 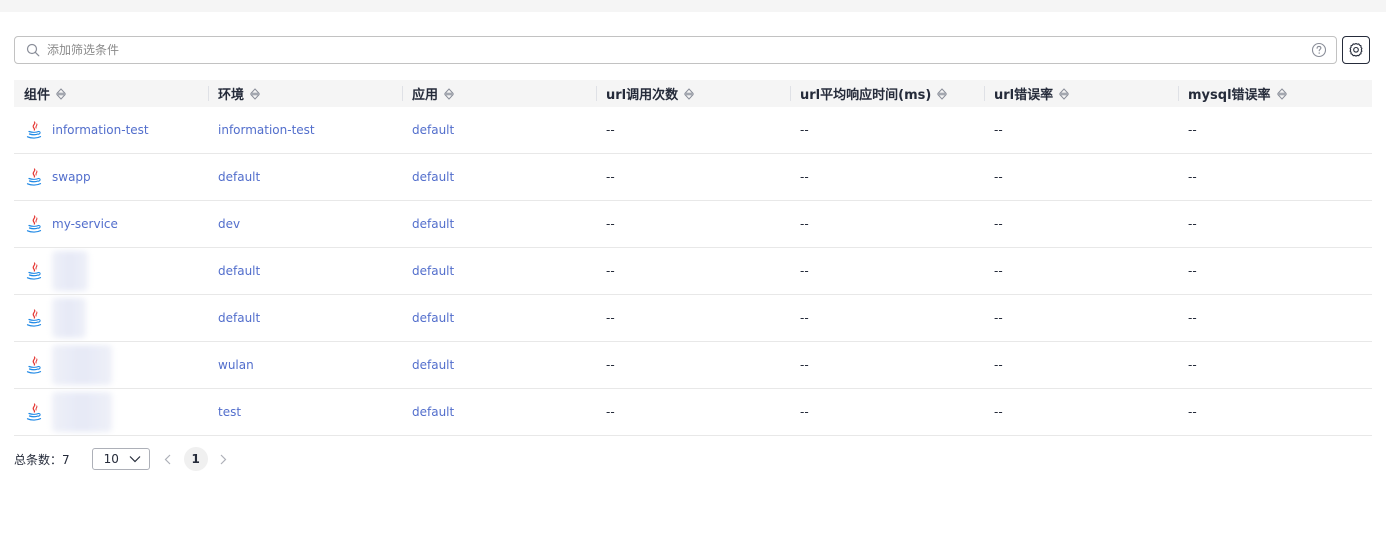 I want to click on column-header-label: url调用次数, so click(x=642, y=95).